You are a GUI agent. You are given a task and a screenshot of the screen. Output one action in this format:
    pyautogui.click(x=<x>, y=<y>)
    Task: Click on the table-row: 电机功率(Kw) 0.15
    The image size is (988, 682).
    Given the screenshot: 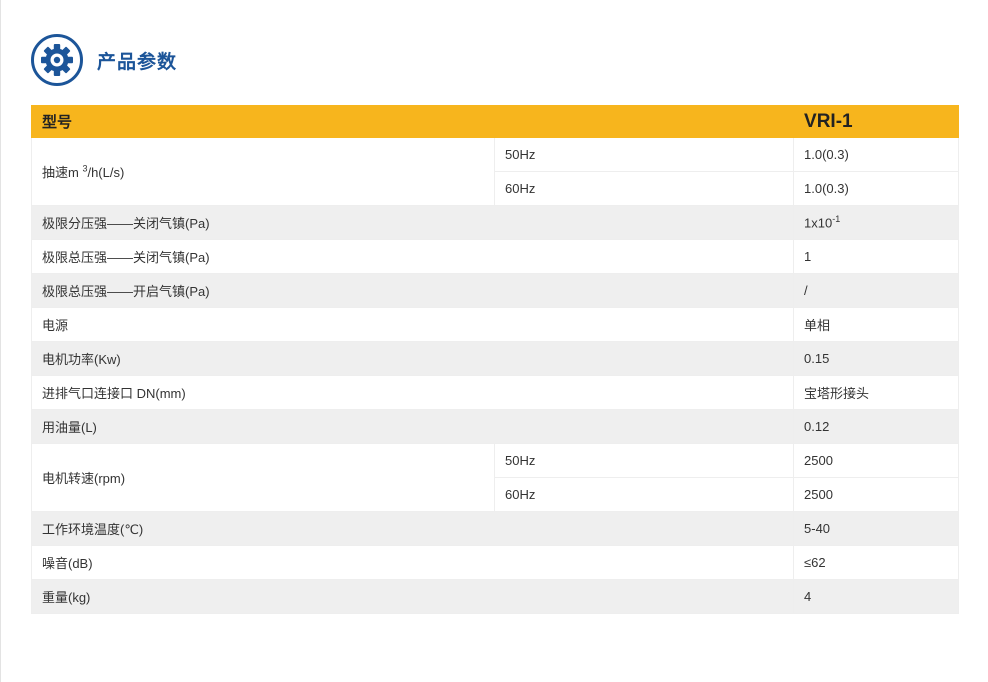 What is the action you would take?
    pyautogui.click(x=495, y=358)
    